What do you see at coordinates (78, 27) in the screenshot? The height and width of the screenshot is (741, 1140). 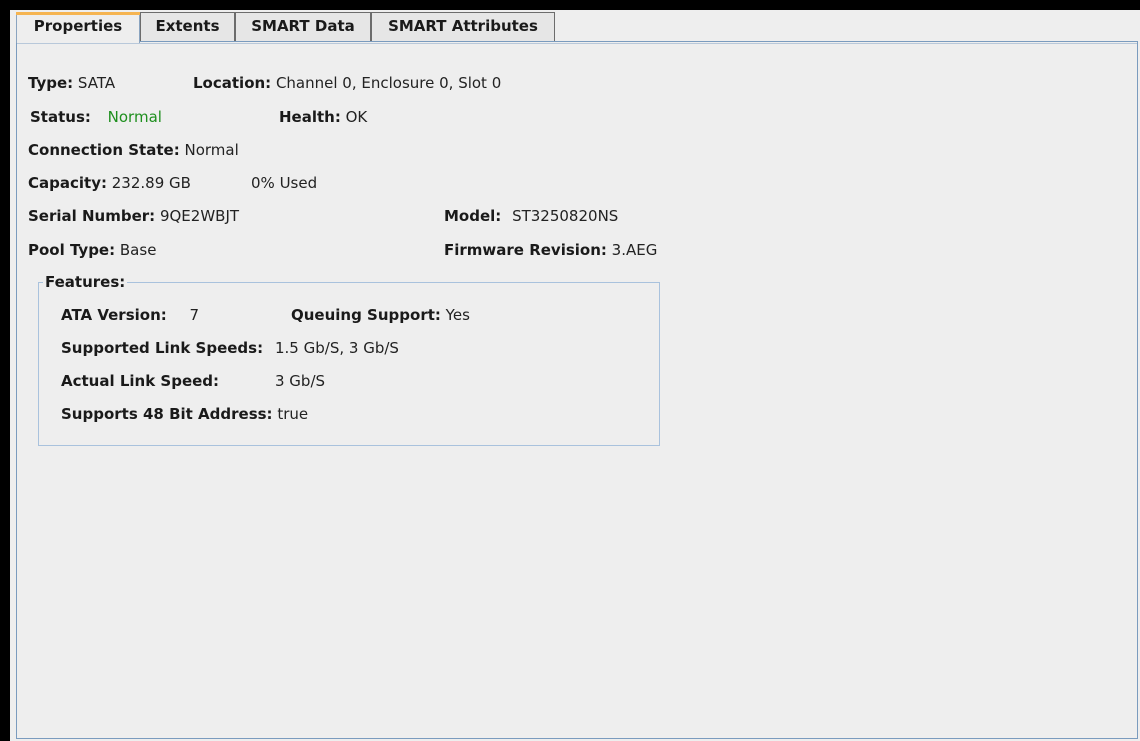 I see `tab-properties: Properties` at bounding box center [78, 27].